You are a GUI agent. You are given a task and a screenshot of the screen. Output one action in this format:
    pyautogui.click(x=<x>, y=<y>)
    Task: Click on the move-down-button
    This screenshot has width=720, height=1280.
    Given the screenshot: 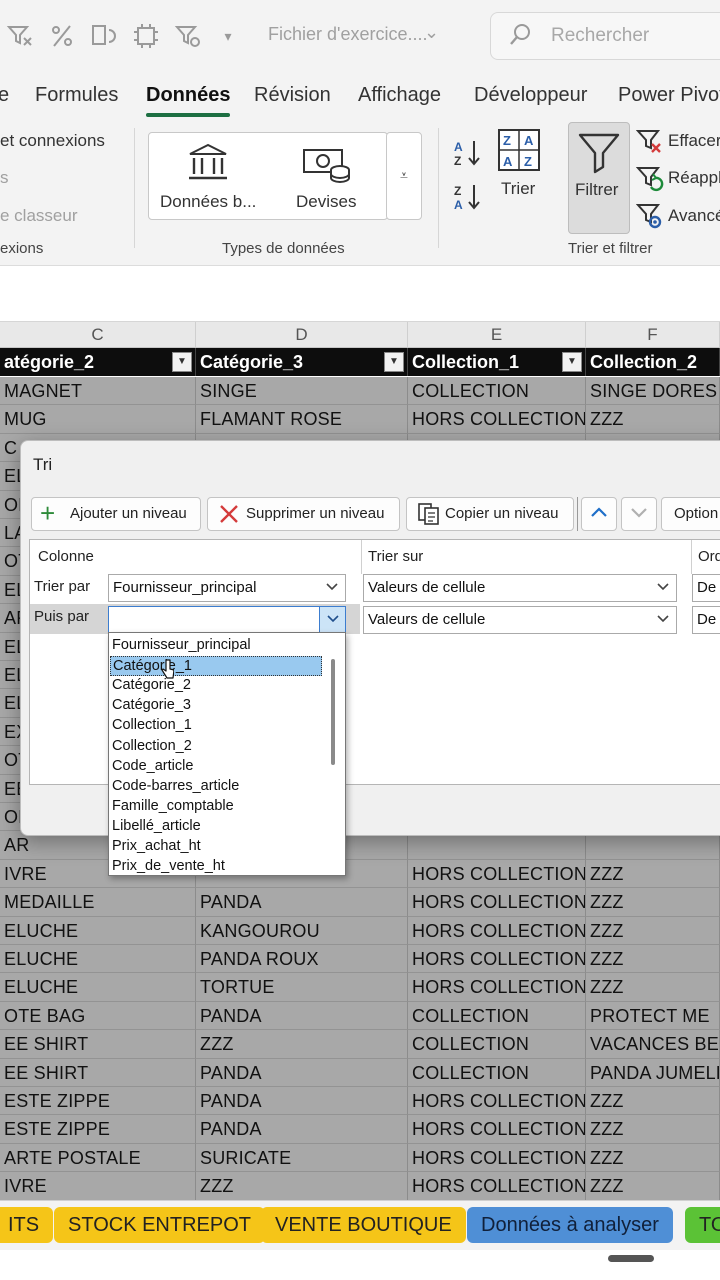 What is the action you would take?
    pyautogui.click(x=639, y=514)
    